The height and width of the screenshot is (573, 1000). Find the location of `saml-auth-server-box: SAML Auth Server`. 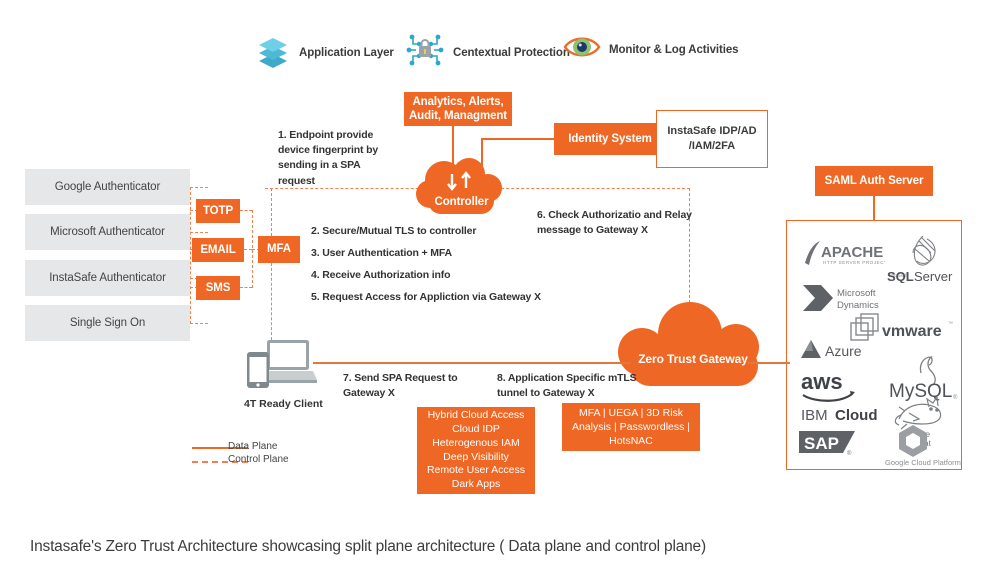

saml-auth-server-box: SAML Auth Server is located at coordinates (874, 181).